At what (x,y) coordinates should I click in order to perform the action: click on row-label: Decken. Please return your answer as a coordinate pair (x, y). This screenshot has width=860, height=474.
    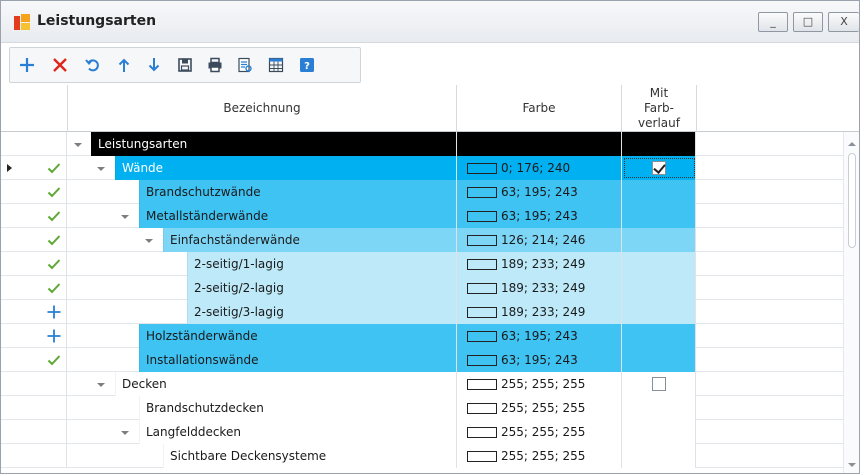
    Looking at the image, I should click on (285, 384).